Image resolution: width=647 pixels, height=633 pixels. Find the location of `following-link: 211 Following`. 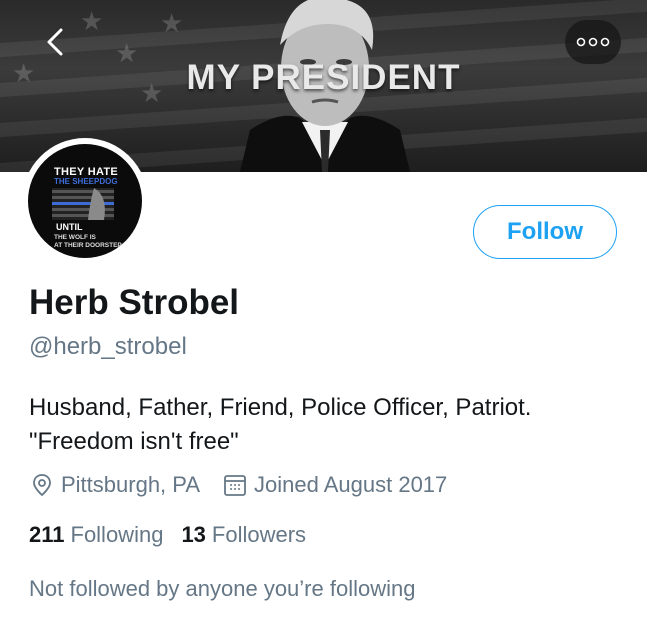

following-link: 211 Following is located at coordinates (96, 535).